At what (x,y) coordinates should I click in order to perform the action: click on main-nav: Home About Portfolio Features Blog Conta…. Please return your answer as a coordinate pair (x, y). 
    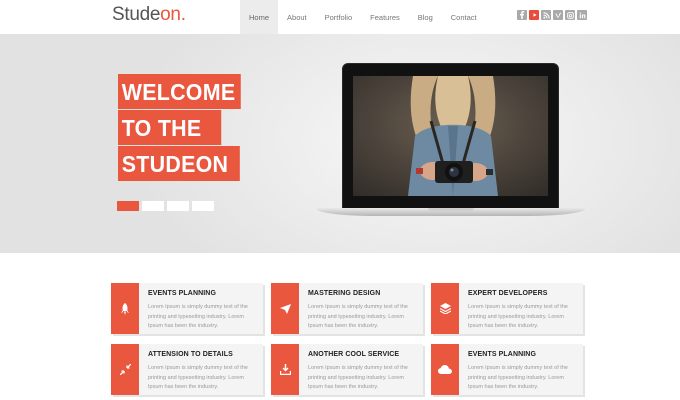
    Looking at the image, I should click on (363, 17).